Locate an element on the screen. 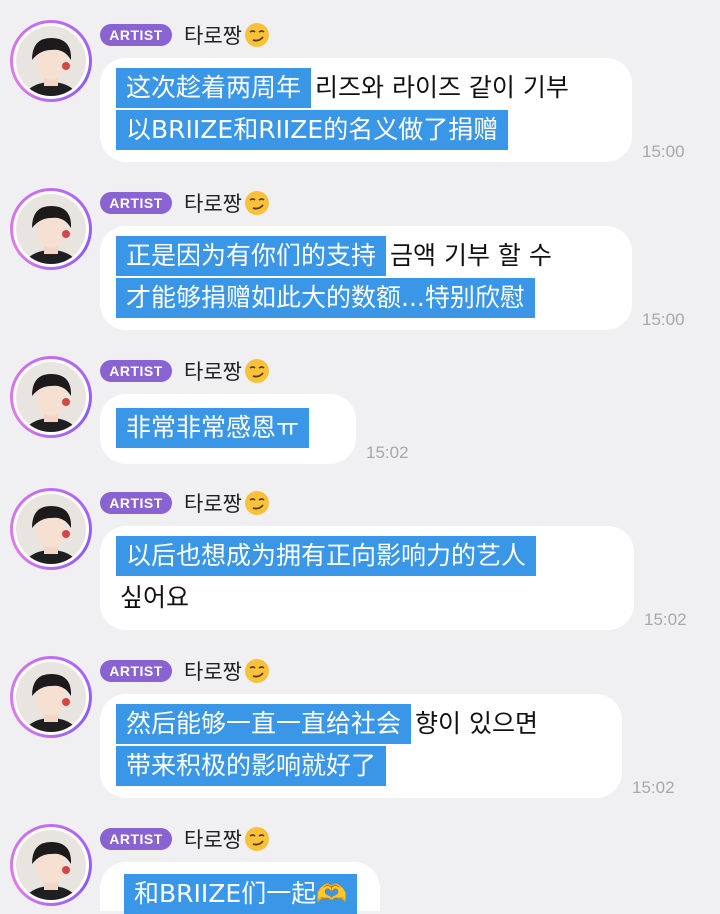  message-line: 才能够捐赠如此大的数额...特别欣慰 is located at coordinates (325, 298).